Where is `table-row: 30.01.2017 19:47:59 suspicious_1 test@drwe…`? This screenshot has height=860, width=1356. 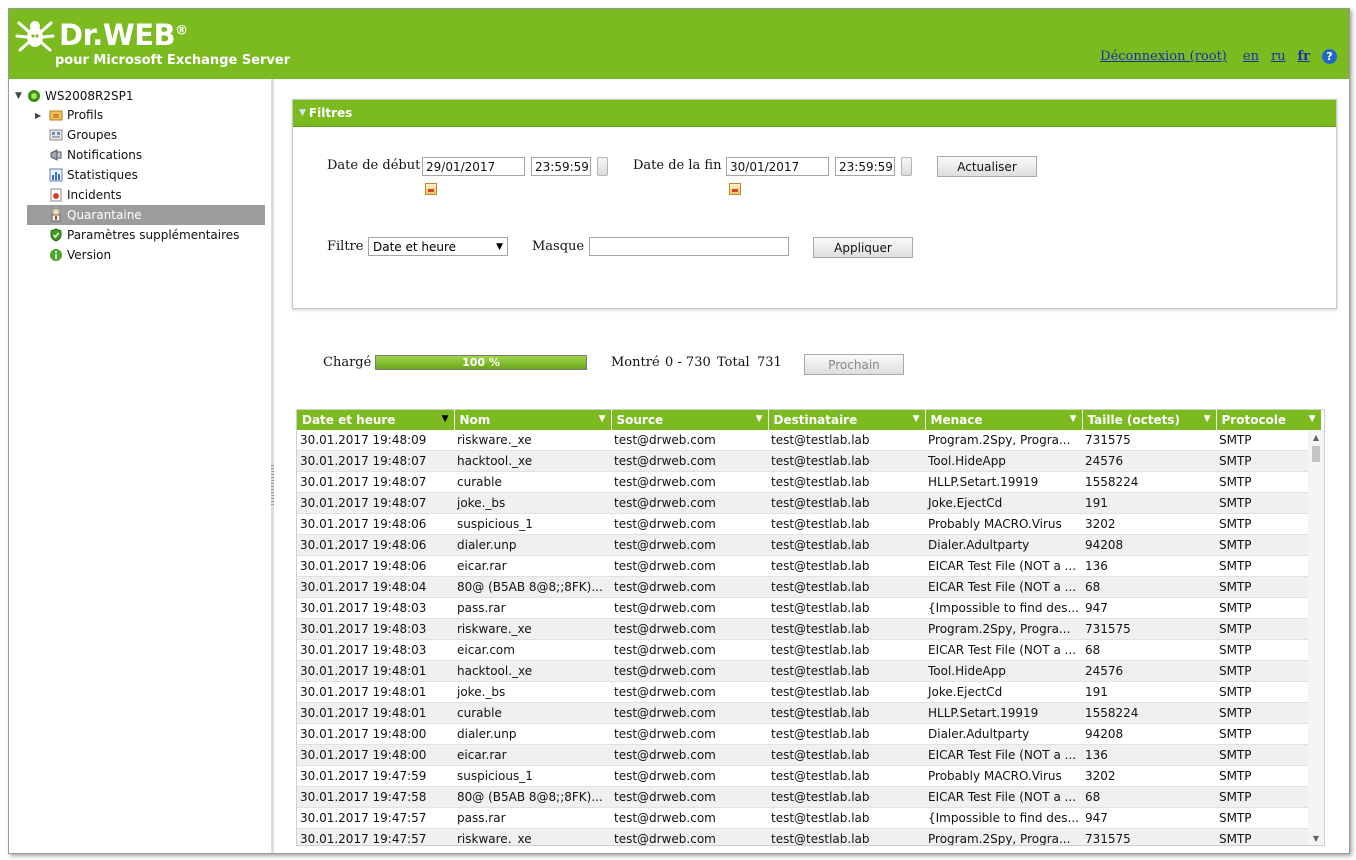
table-row: 30.01.2017 19:47:59 suspicious_1 test@drwe… is located at coordinates (809, 776).